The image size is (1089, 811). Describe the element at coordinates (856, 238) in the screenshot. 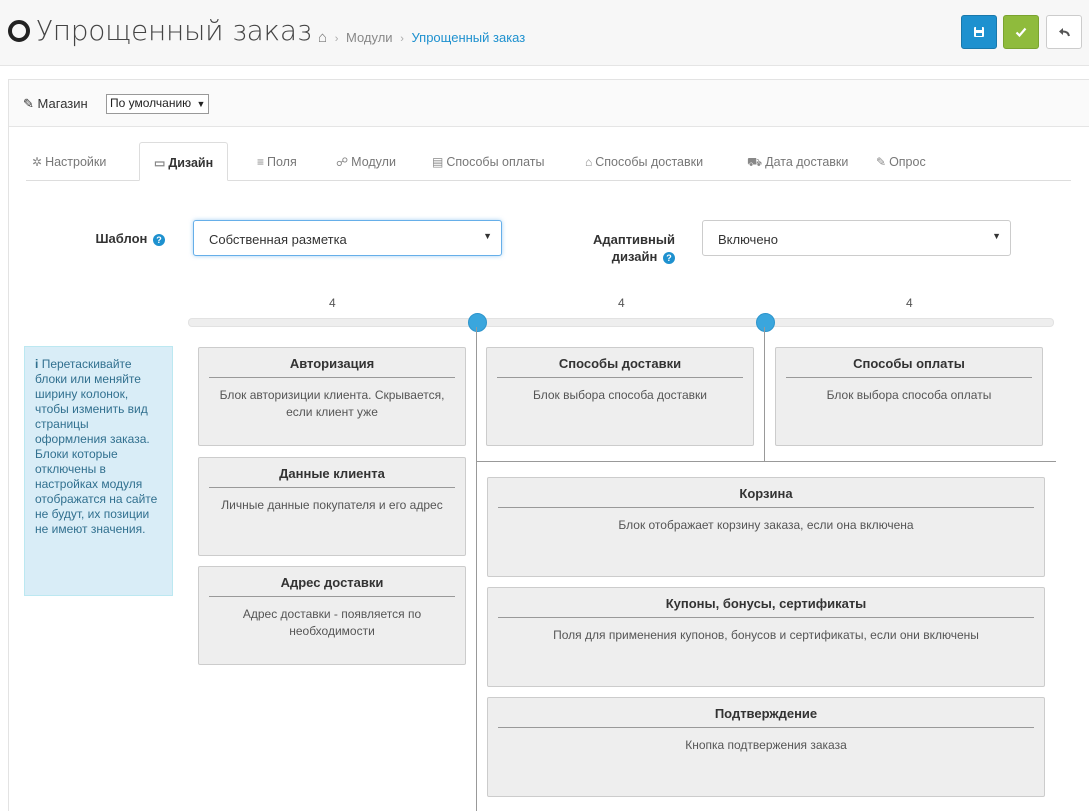

I see `adaptive-design-select: Включено ▼` at that location.